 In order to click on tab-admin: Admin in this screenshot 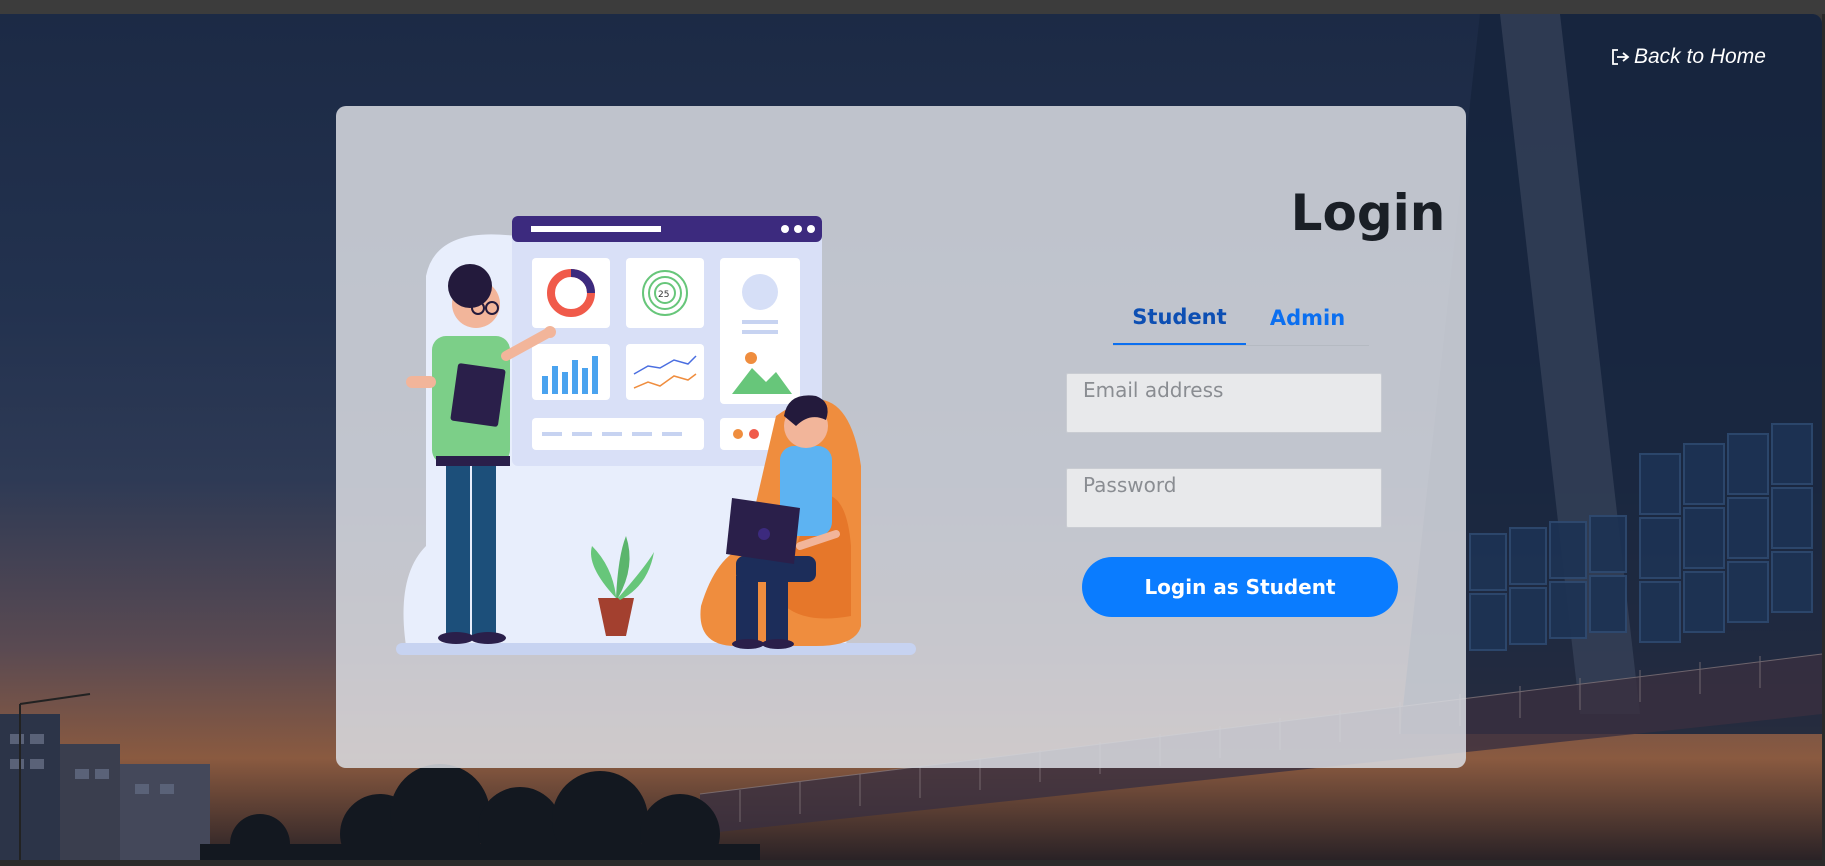, I will do `click(1307, 318)`.